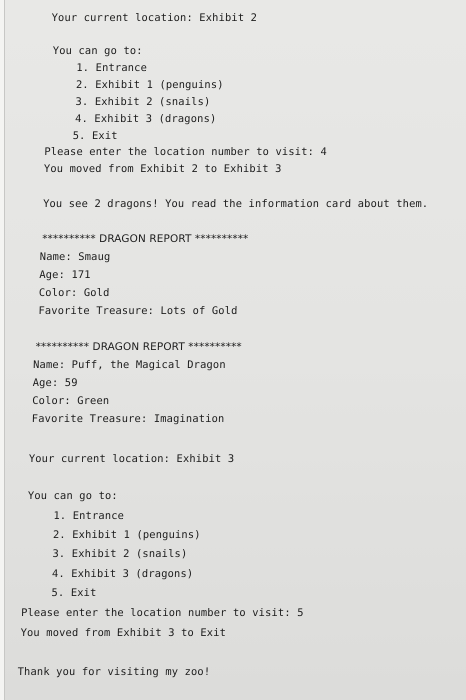 This screenshot has height=700, width=466. I want to click on dragon-color: Color: Gold, so click(74, 293).